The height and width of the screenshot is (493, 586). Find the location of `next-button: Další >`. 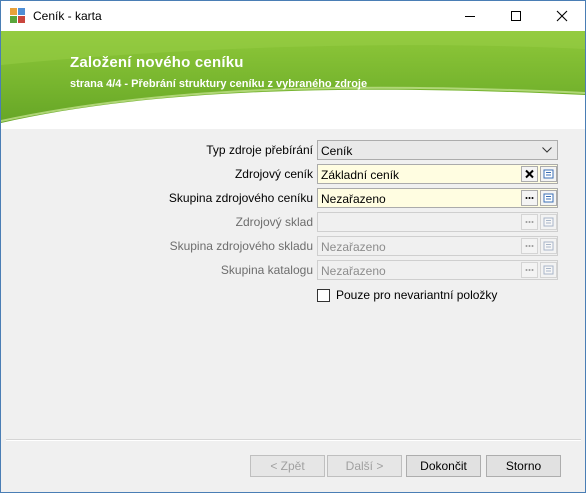

next-button: Další > is located at coordinates (364, 466).